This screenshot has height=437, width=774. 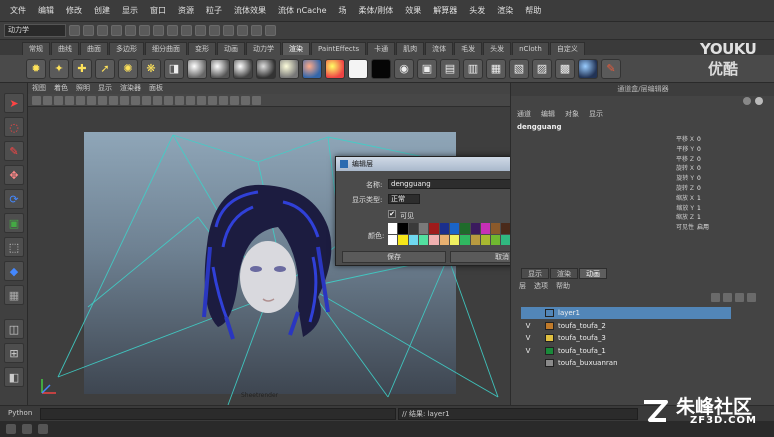 What do you see at coordinates (339, 48) in the screenshot?
I see `shelf-tab: PaintEffects` at bounding box center [339, 48].